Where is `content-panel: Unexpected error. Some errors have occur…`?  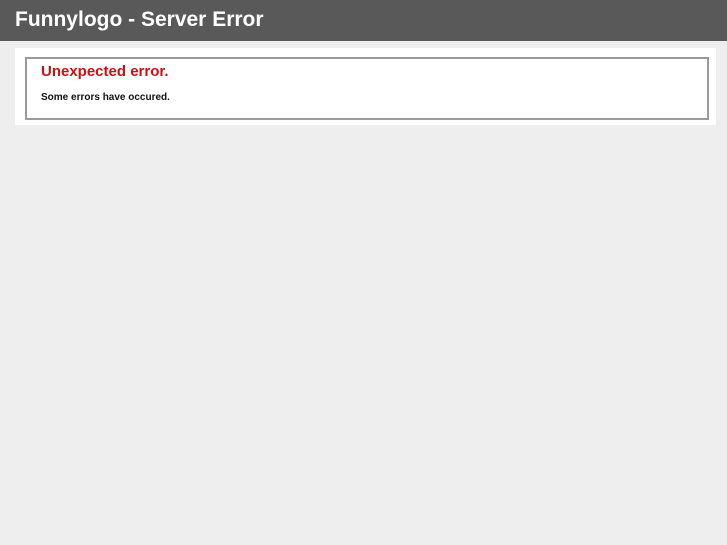 content-panel: Unexpected error. Some errors have occur… is located at coordinates (365, 86).